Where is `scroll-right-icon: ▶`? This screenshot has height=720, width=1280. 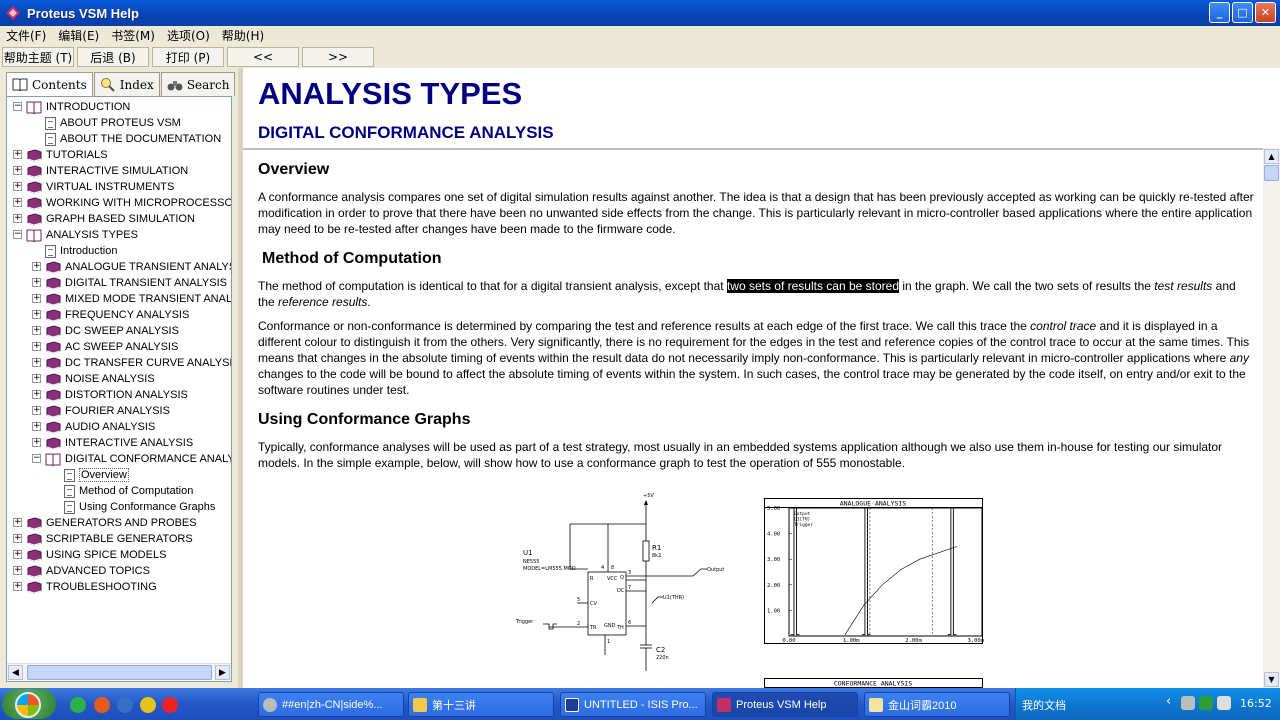
scroll-right-icon: ▶ is located at coordinates (222, 672).